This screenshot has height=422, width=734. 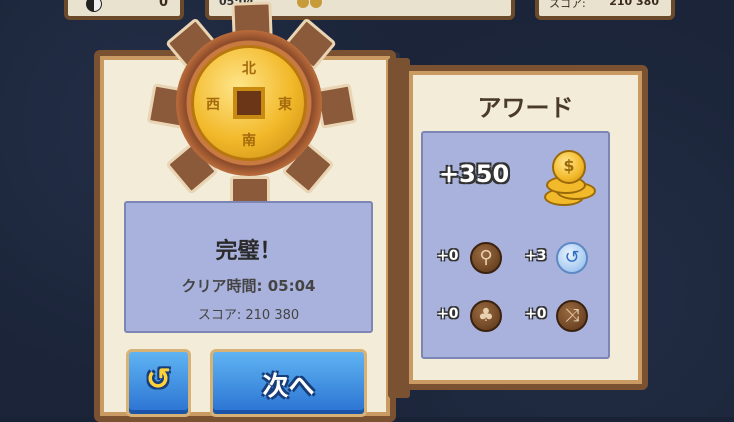 What do you see at coordinates (634, 4) in the screenshot?
I see `hud-score-value: 210 380` at bounding box center [634, 4].